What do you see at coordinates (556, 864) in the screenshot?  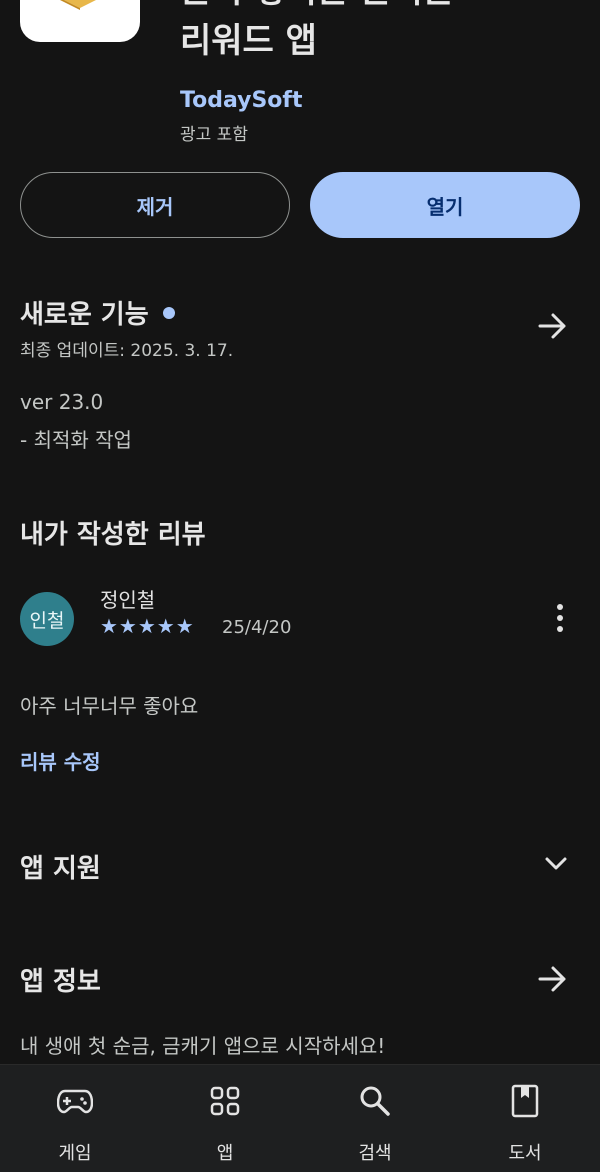 I see `chevron-down-icon` at bounding box center [556, 864].